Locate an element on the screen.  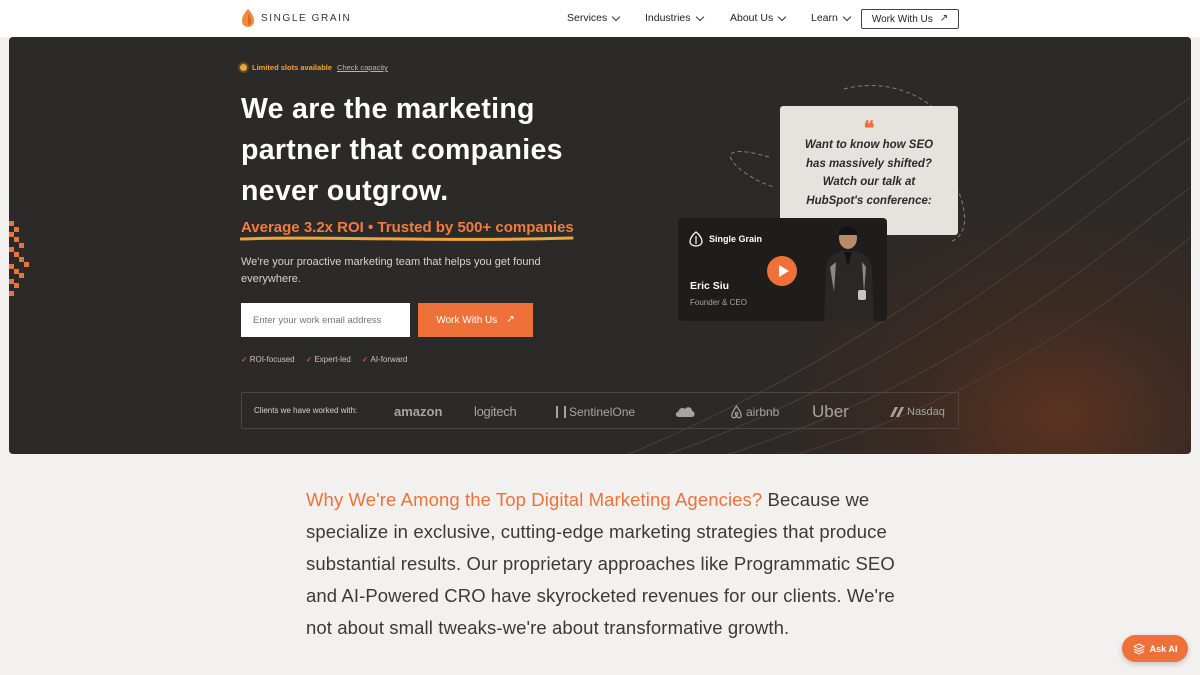
salesforce-cloud-icon is located at coordinates (685, 411).